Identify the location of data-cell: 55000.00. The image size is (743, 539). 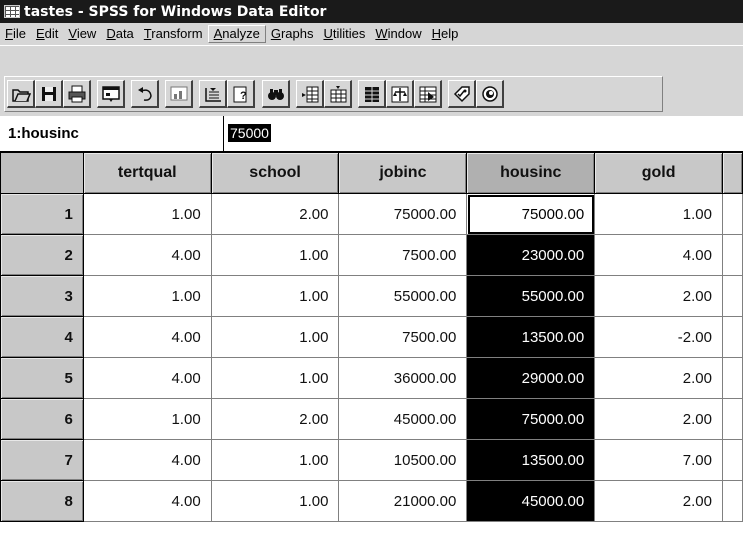
(403, 296).